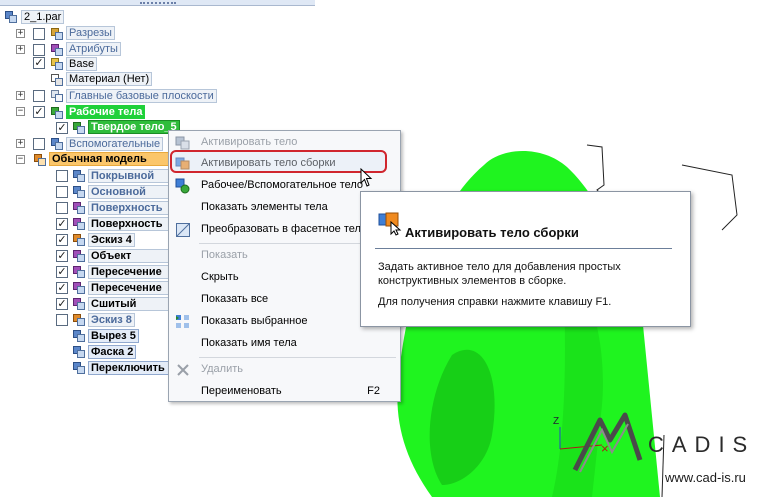 This screenshot has width=768, height=497. Describe the element at coordinates (182, 143) in the screenshot. I see `activate-body-icon` at that location.